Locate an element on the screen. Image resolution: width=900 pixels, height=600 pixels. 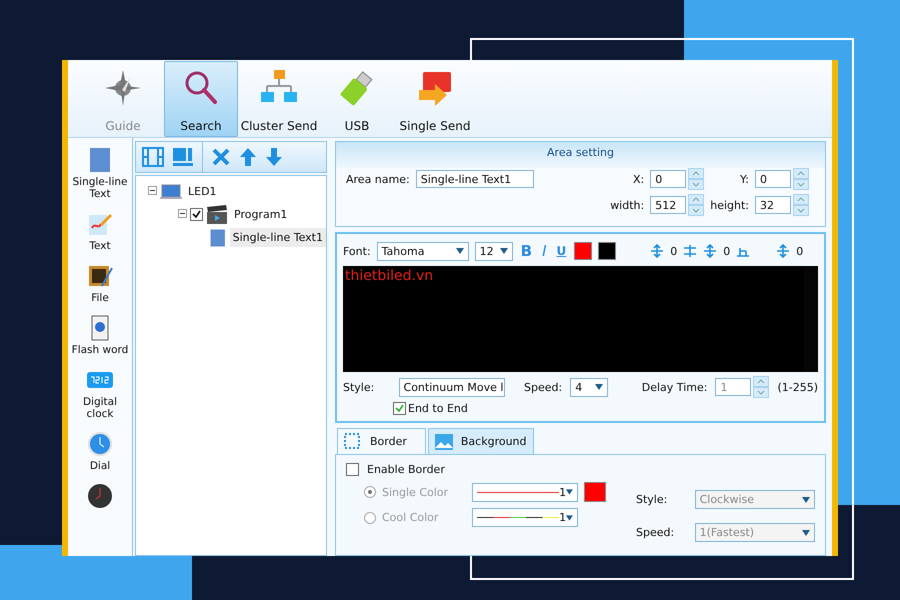
size-dropdown: 12 is located at coordinates (493, 251).